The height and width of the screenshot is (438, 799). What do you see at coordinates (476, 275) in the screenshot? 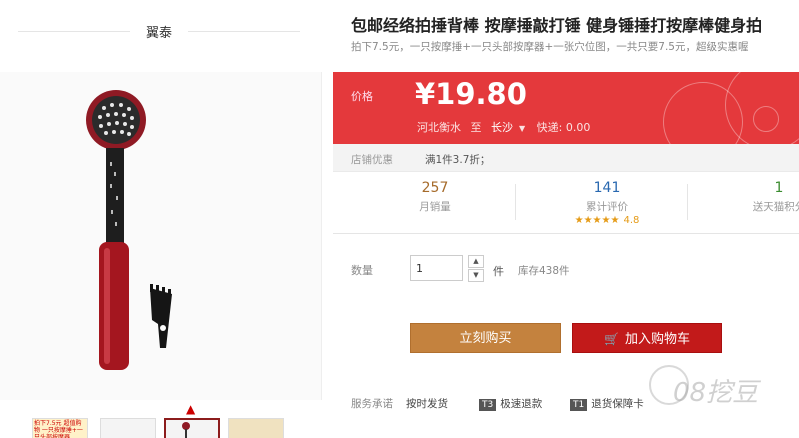
I see `quantity-decrease-button: ▼` at bounding box center [476, 275].